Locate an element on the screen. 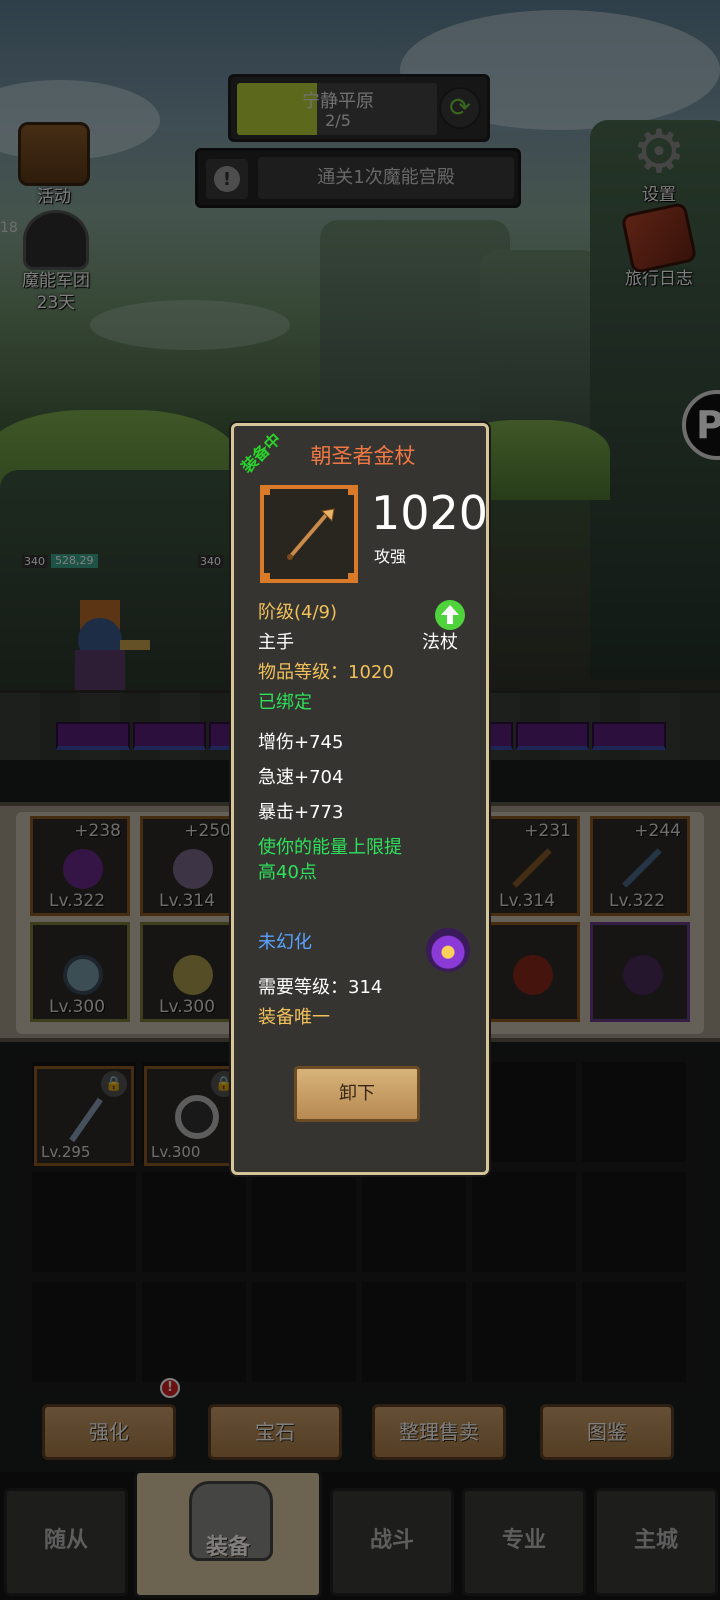  stat-line: 暴击+773 is located at coordinates (301, 812).